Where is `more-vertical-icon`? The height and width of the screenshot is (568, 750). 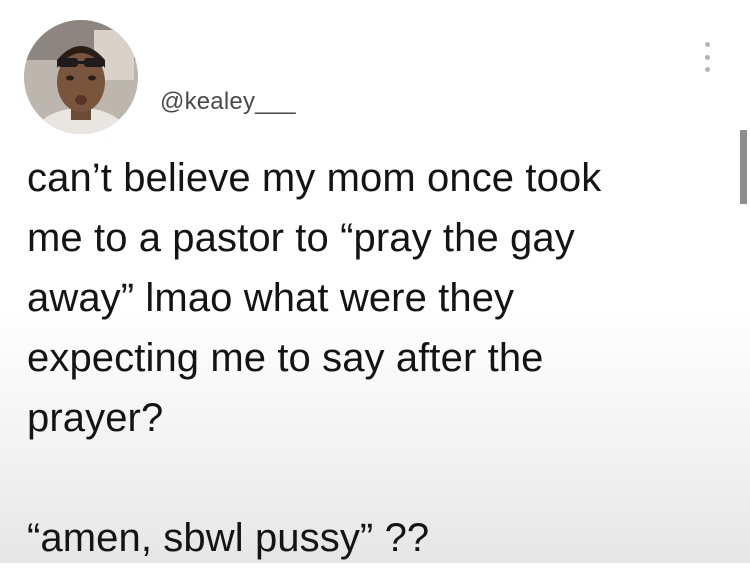
more-vertical-icon is located at coordinates (707, 57).